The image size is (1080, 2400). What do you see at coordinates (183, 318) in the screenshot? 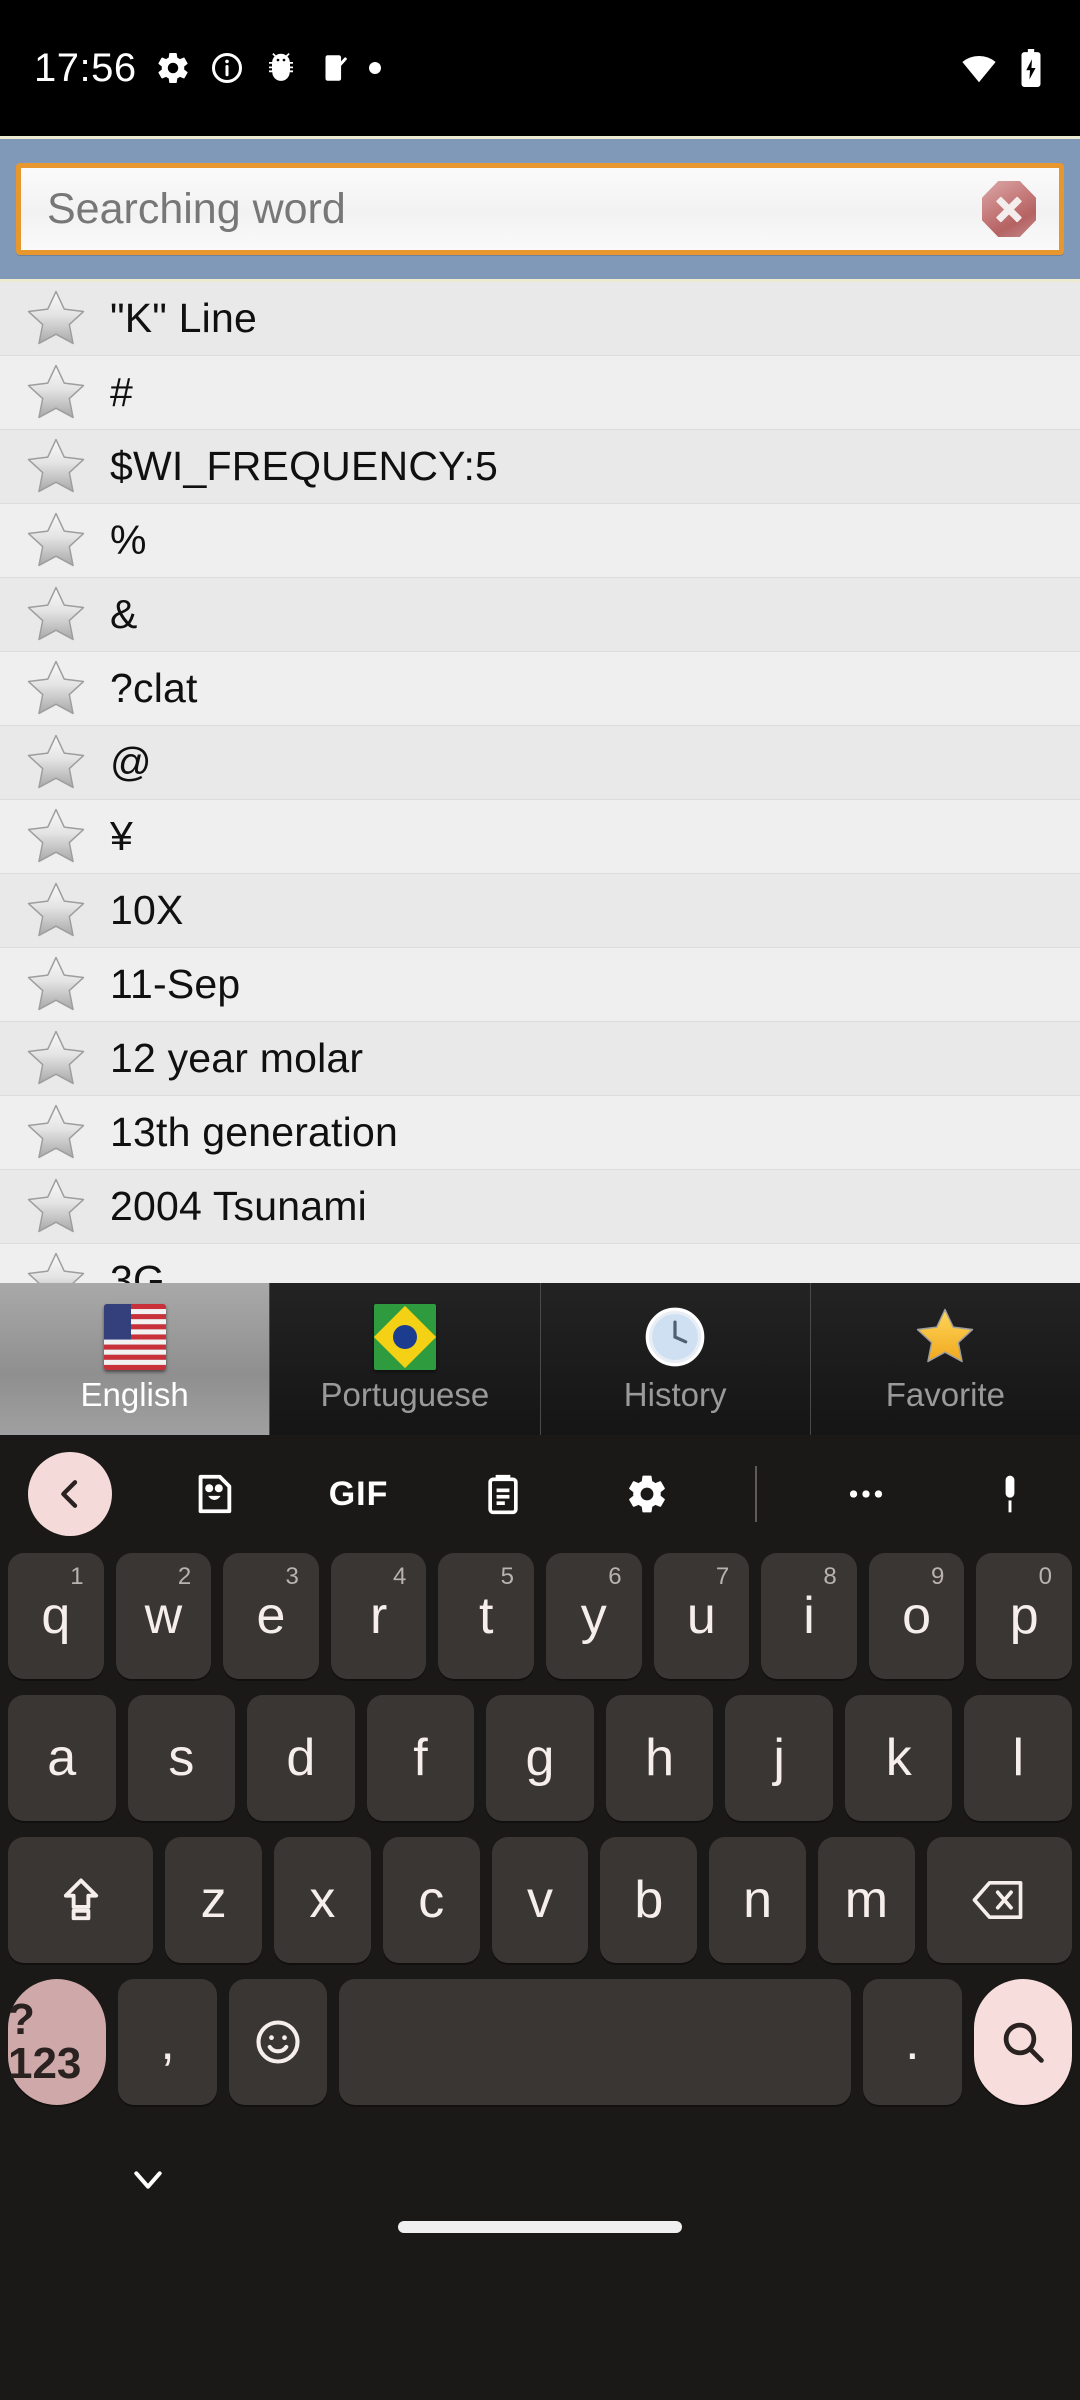
I see `list-item-label: "K" Line` at bounding box center [183, 318].